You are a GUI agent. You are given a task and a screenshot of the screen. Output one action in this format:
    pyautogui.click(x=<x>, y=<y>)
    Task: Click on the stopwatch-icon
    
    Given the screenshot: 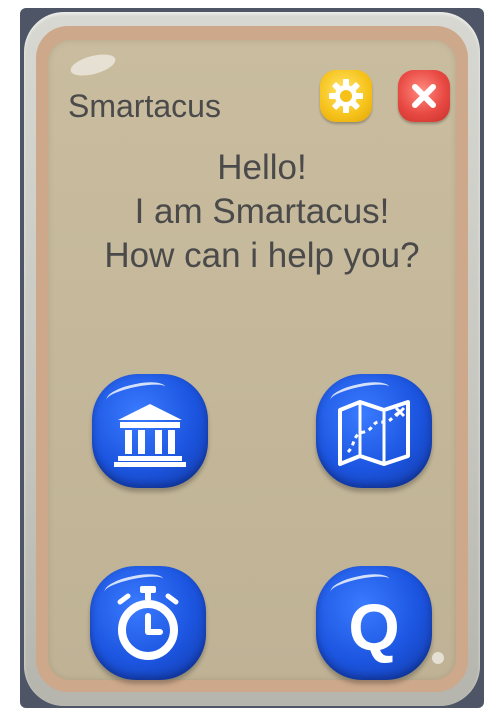 What is the action you would take?
    pyautogui.click(x=148, y=623)
    